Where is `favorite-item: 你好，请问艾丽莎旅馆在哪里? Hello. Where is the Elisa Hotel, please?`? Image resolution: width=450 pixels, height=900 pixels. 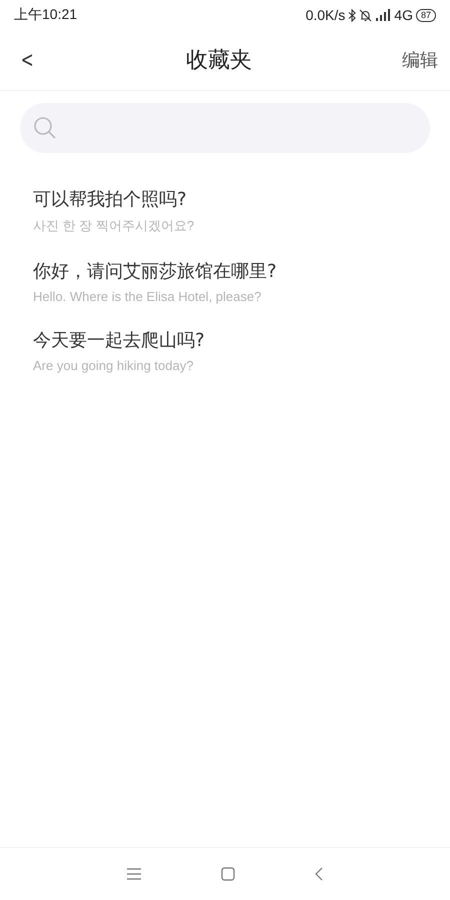
favorite-item: 你好，请问艾丽莎旅馆在哪里? Hello. Where is the Elisa Hotel, please? is located at coordinates (225, 281).